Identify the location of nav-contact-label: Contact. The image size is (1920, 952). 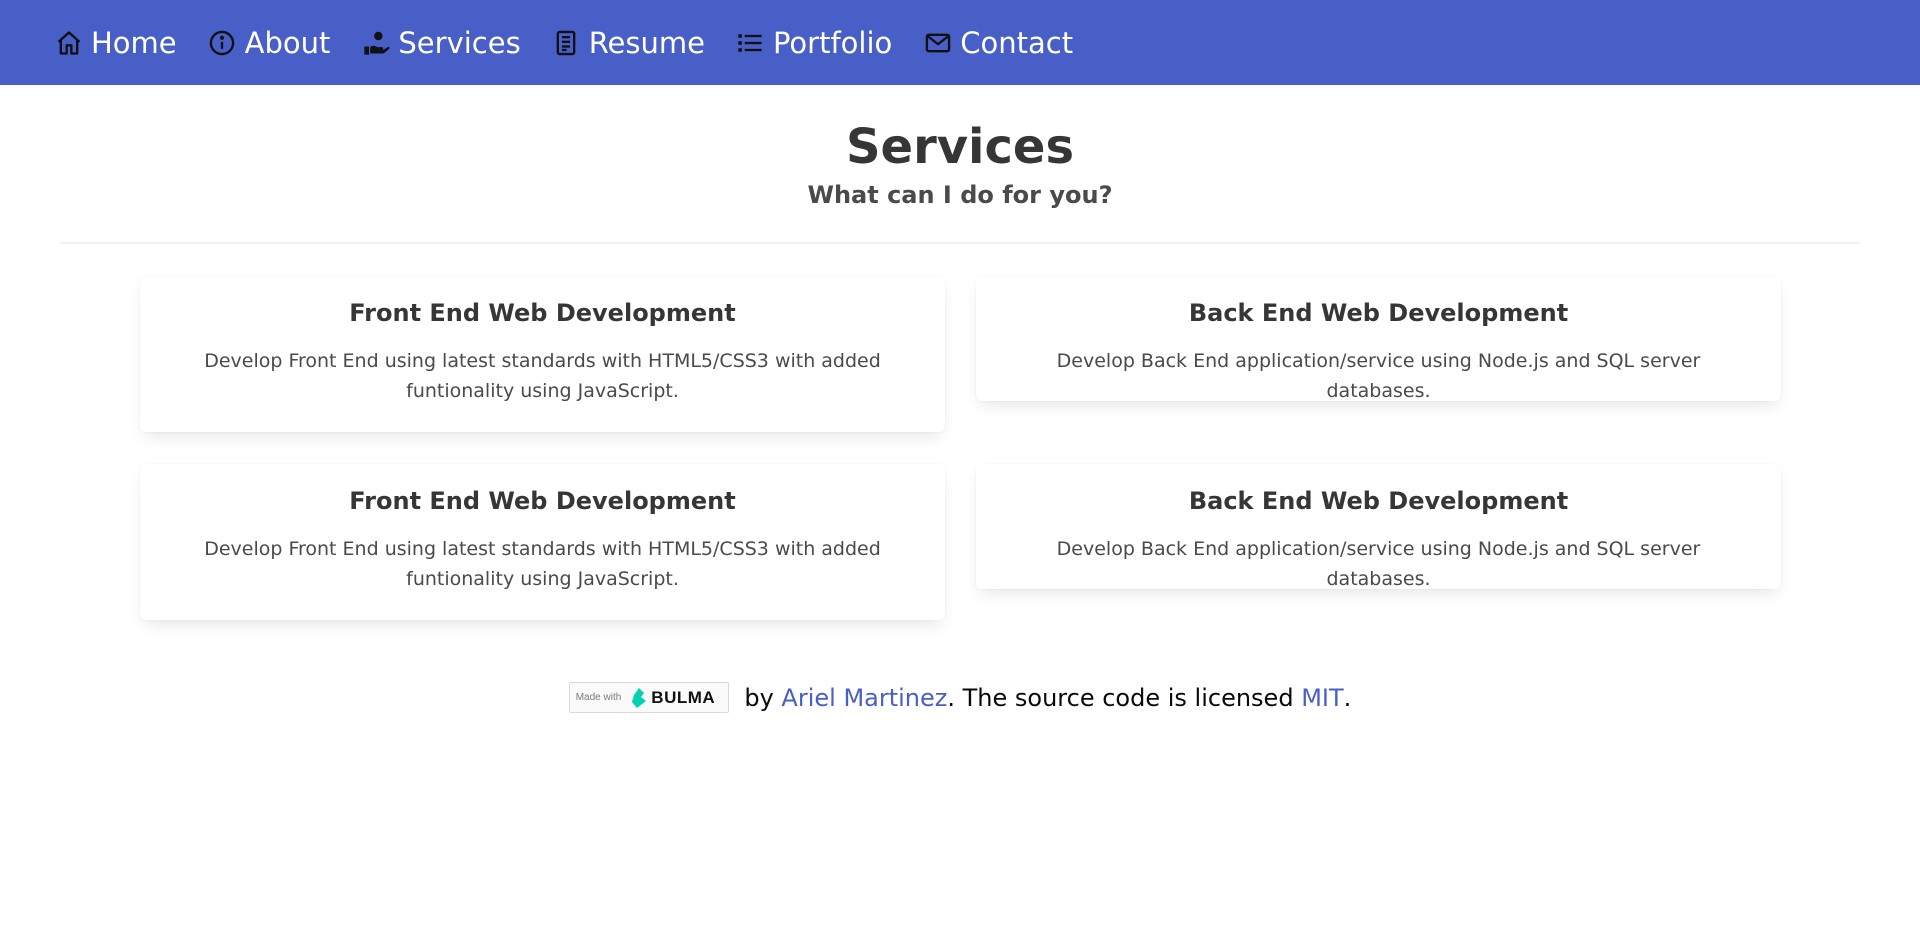
(1017, 42).